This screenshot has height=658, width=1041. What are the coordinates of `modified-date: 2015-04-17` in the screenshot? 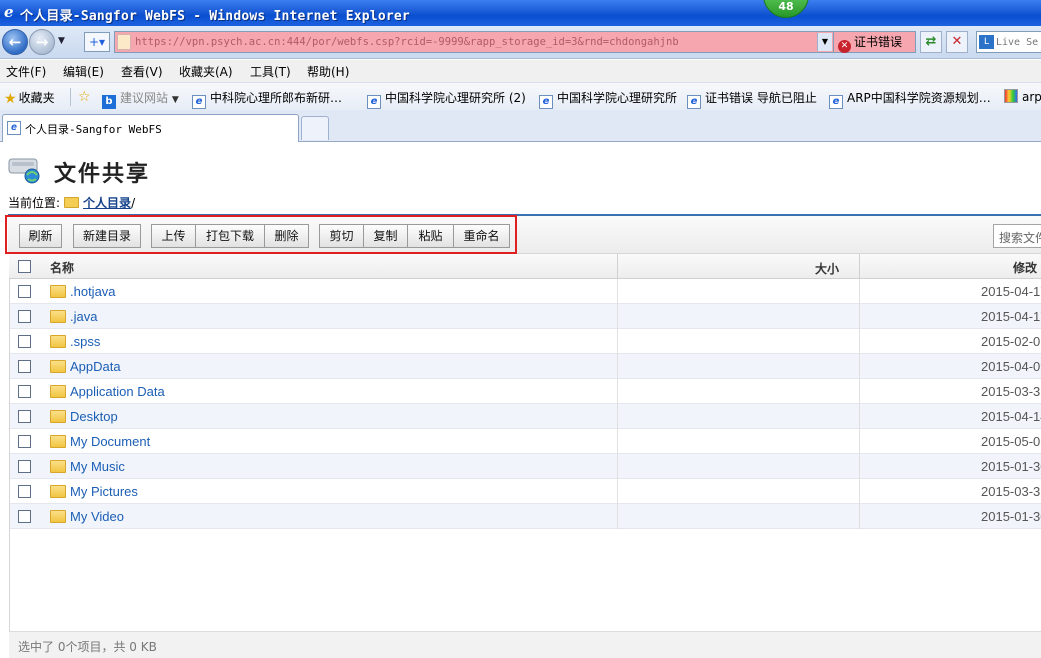 It's located at (1011, 316).